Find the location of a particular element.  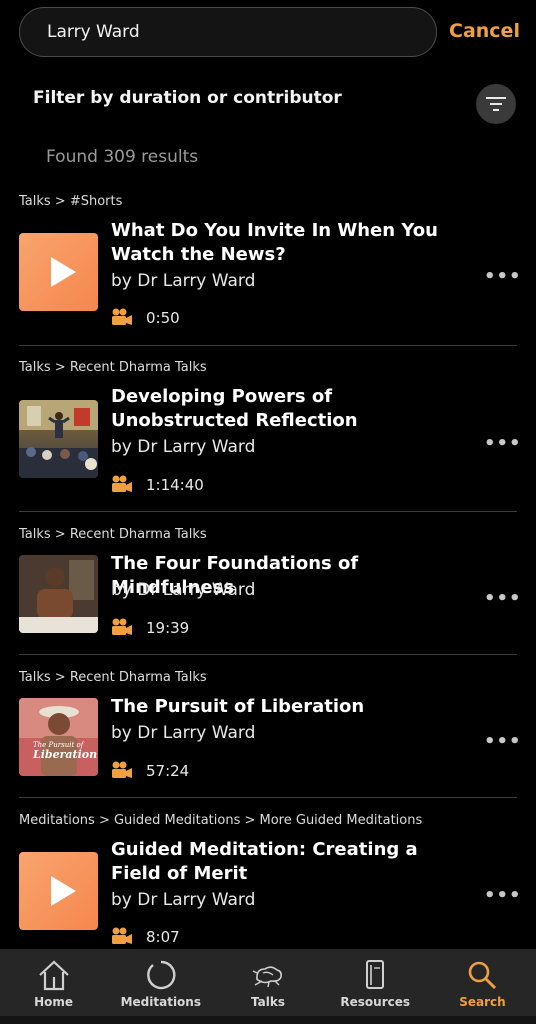

duration: 8:07 is located at coordinates (163, 937).